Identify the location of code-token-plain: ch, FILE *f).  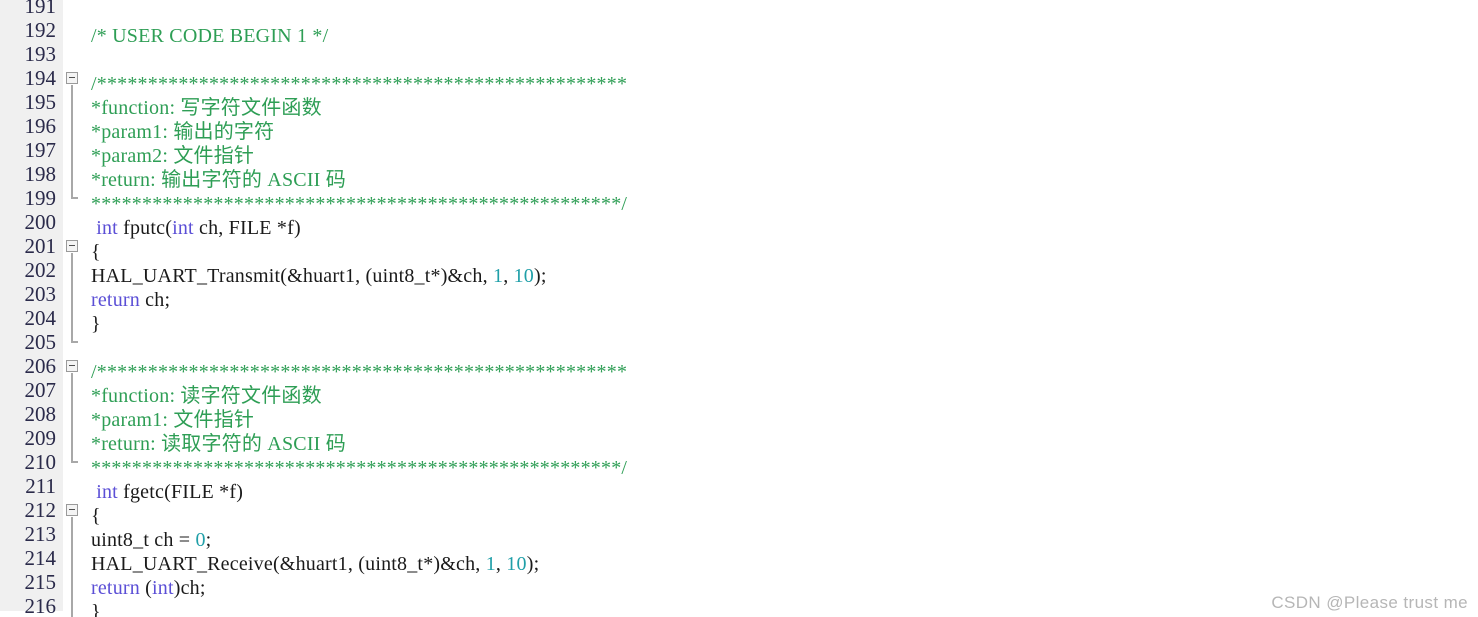
(247, 228).